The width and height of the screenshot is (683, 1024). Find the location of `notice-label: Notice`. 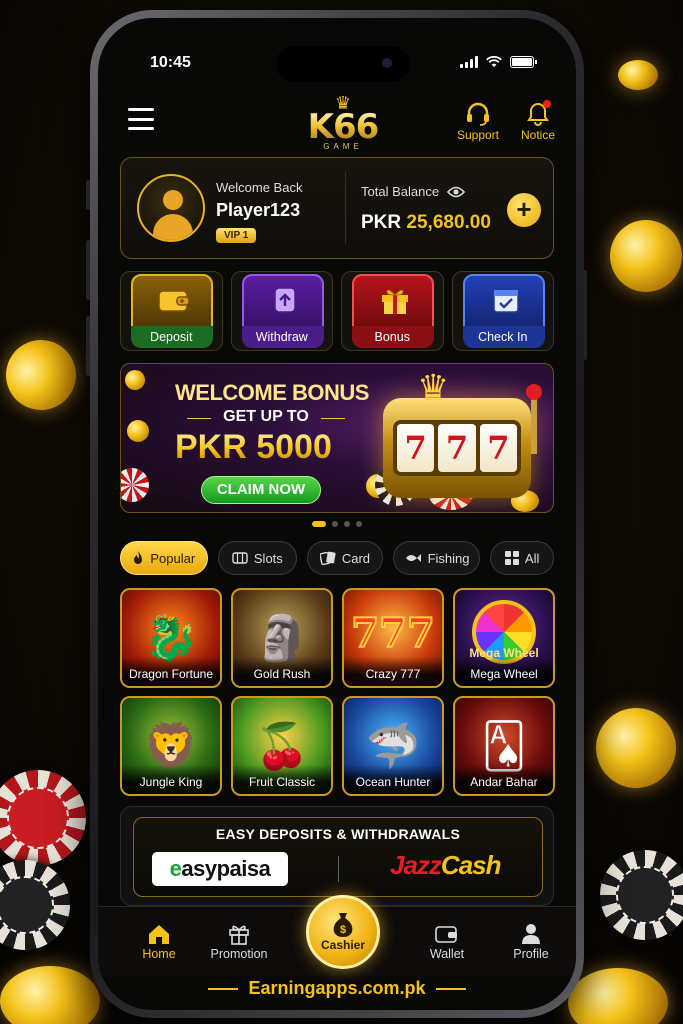

notice-label: Notice is located at coordinates (537, 135).